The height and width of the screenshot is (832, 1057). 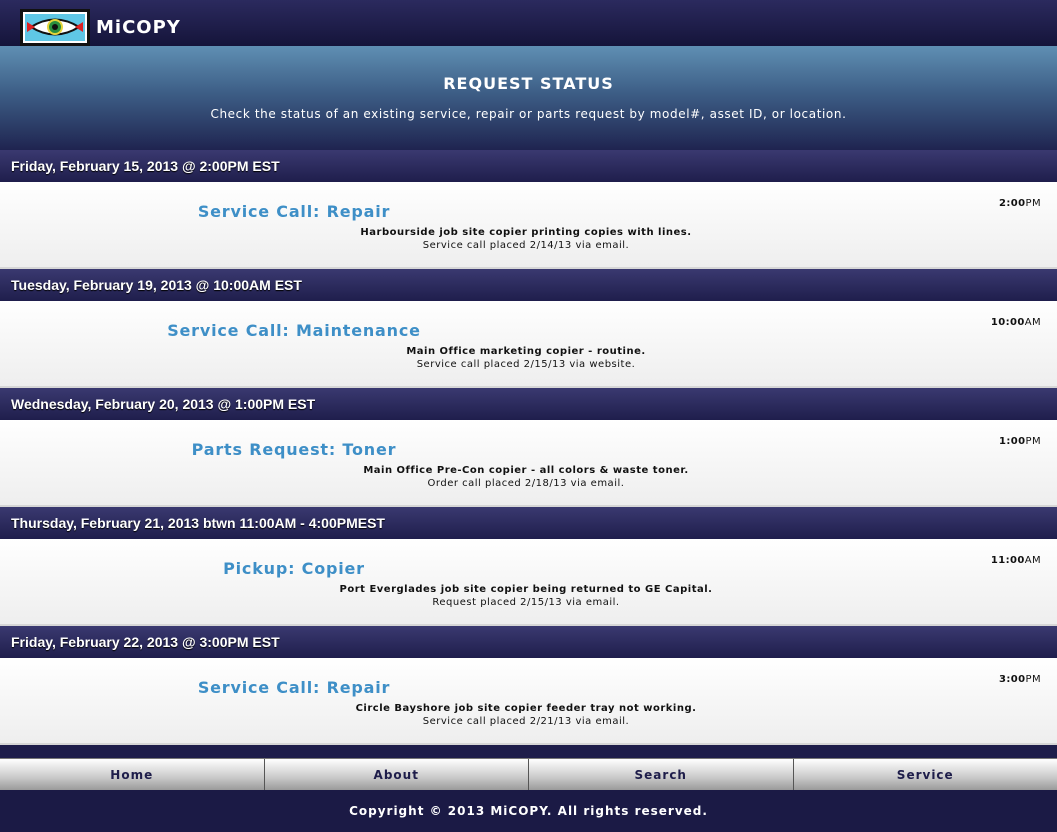 What do you see at coordinates (526, 721) in the screenshot?
I see `request-note: Service call placed 2/21/13 via email.` at bounding box center [526, 721].